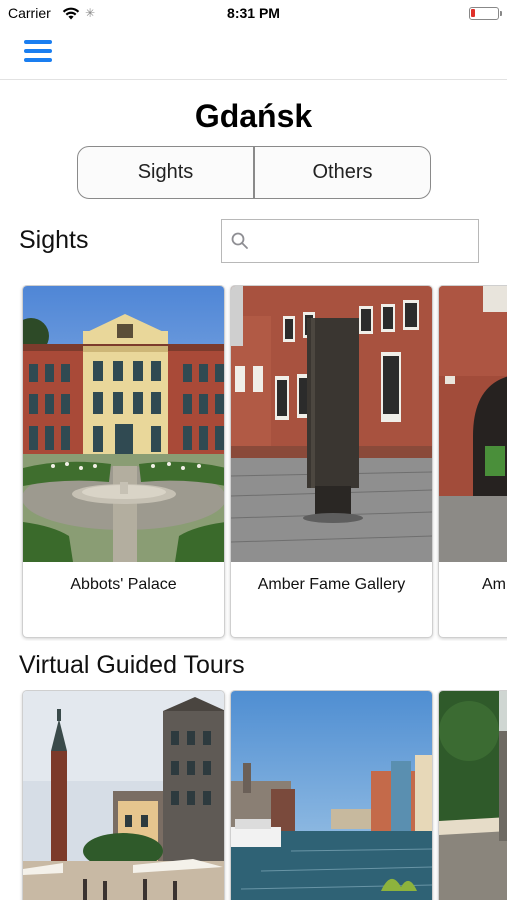 The height and width of the screenshot is (900, 507). Describe the element at coordinates (123, 584) in the screenshot. I see `sight-card-label: Abbots' Palace` at that location.